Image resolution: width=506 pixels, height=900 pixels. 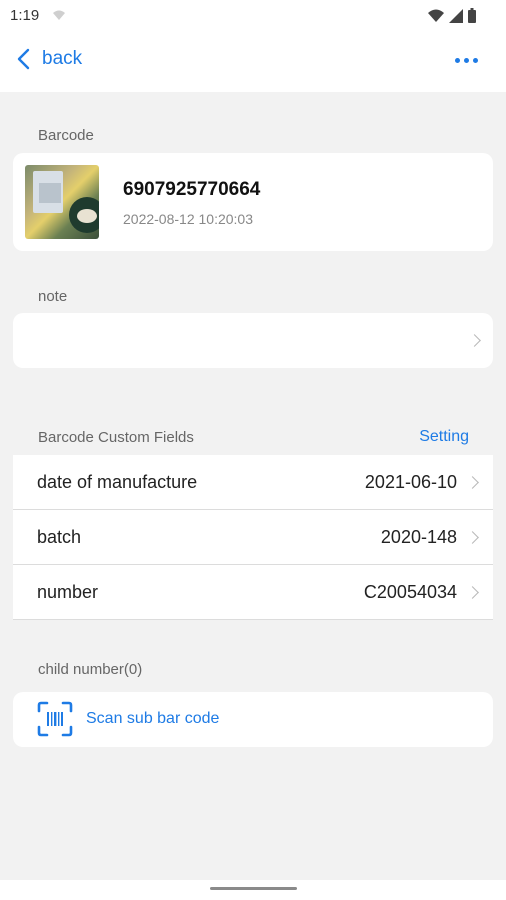 I want to click on status-icons, so click(x=452, y=15).